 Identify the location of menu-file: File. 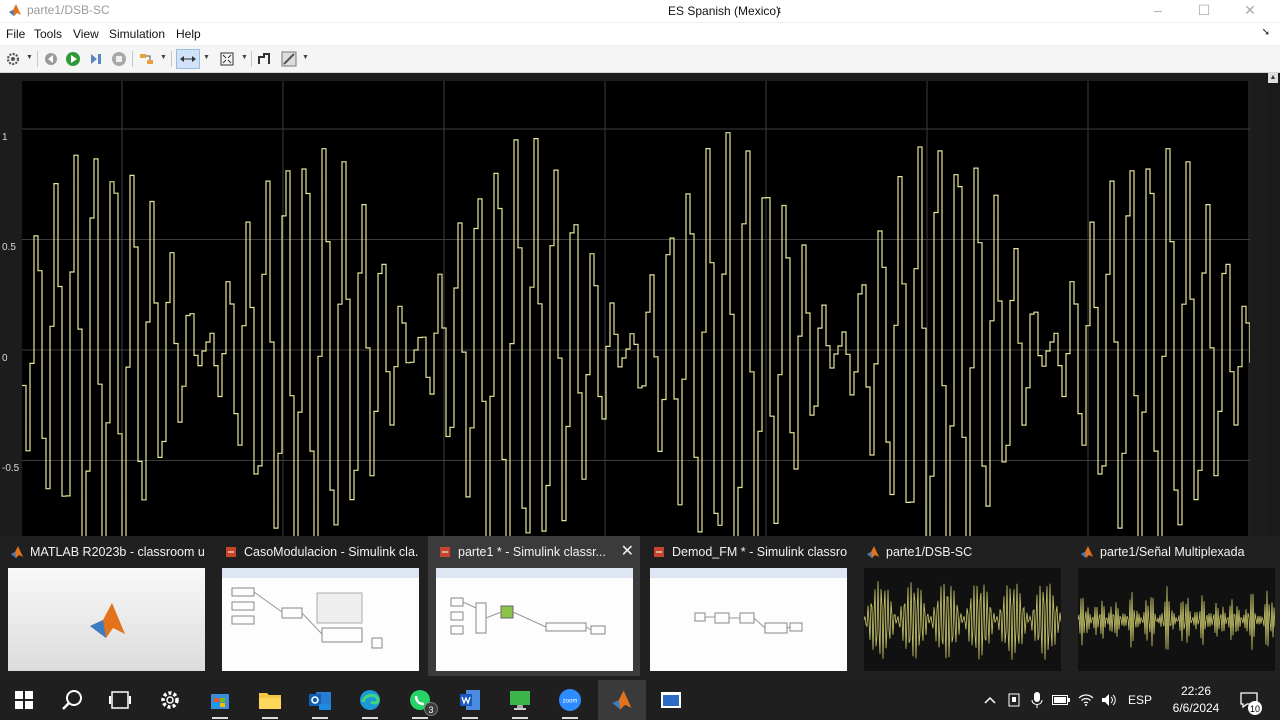
(15, 34).